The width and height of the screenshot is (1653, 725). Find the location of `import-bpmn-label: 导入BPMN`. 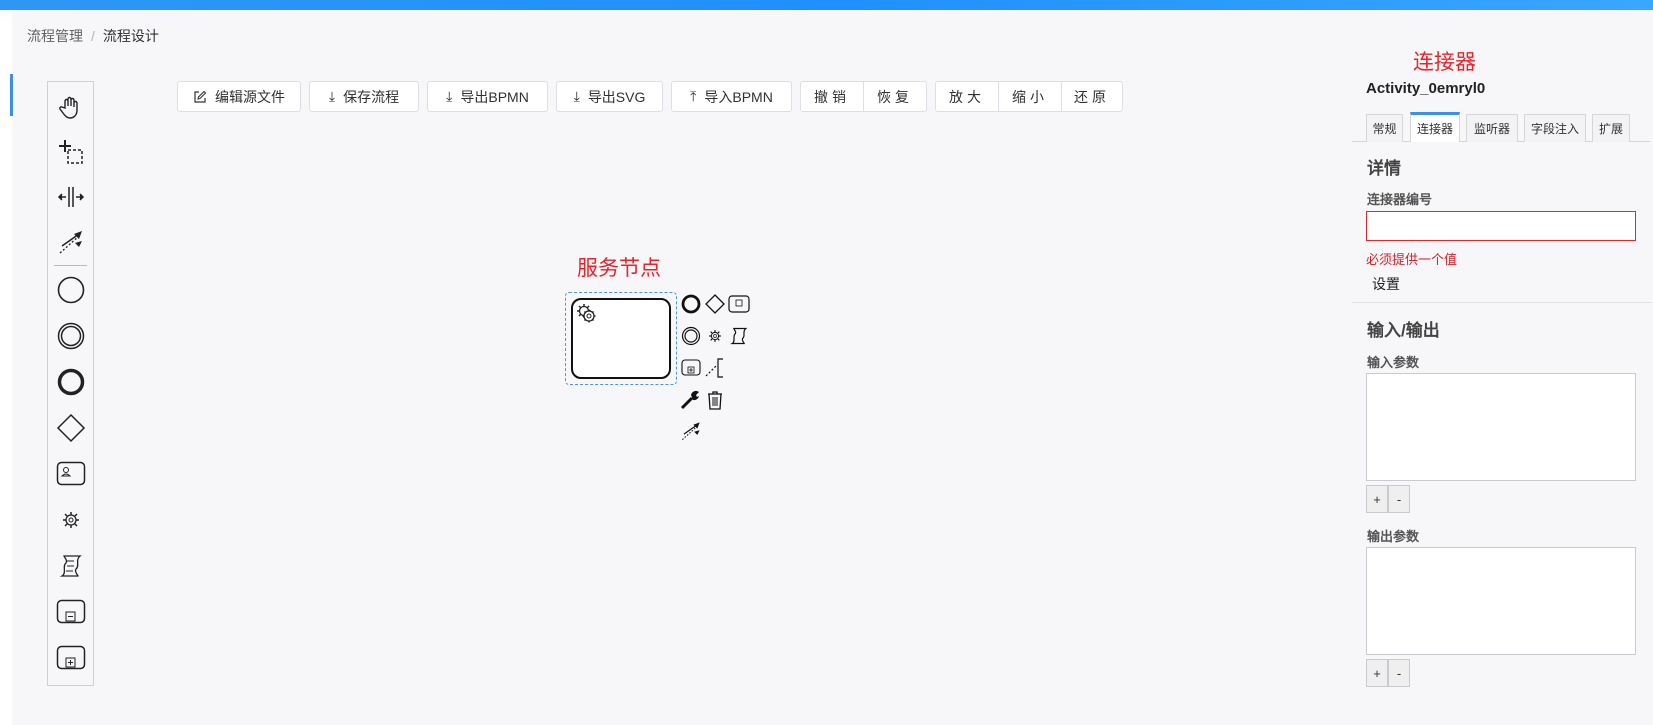

import-bpmn-label: 导入BPMN is located at coordinates (738, 96).